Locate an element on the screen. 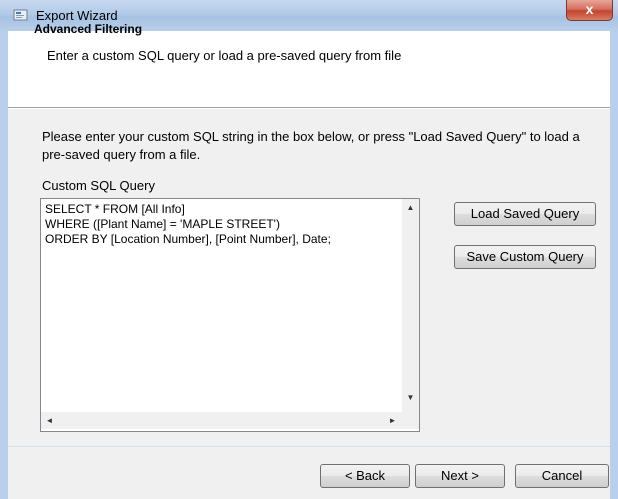  window-frame-left is located at coordinates (4, 265).